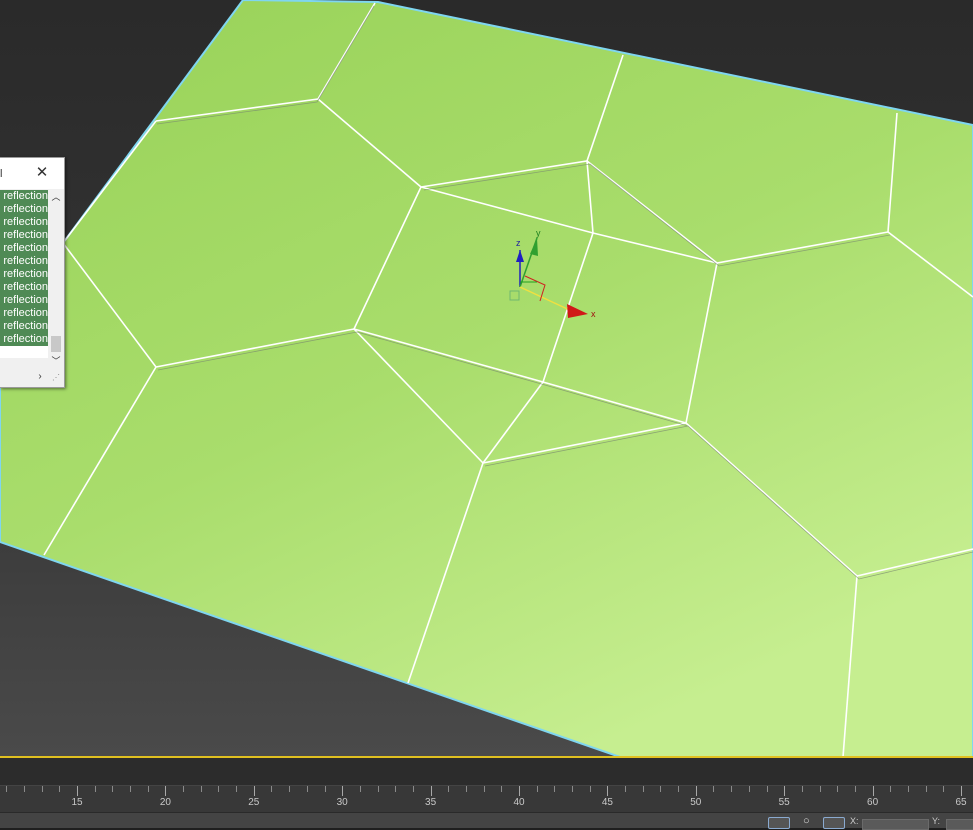 This screenshot has width=973, height=830. I want to click on chevron-down-icon: ﹀, so click(56, 361).